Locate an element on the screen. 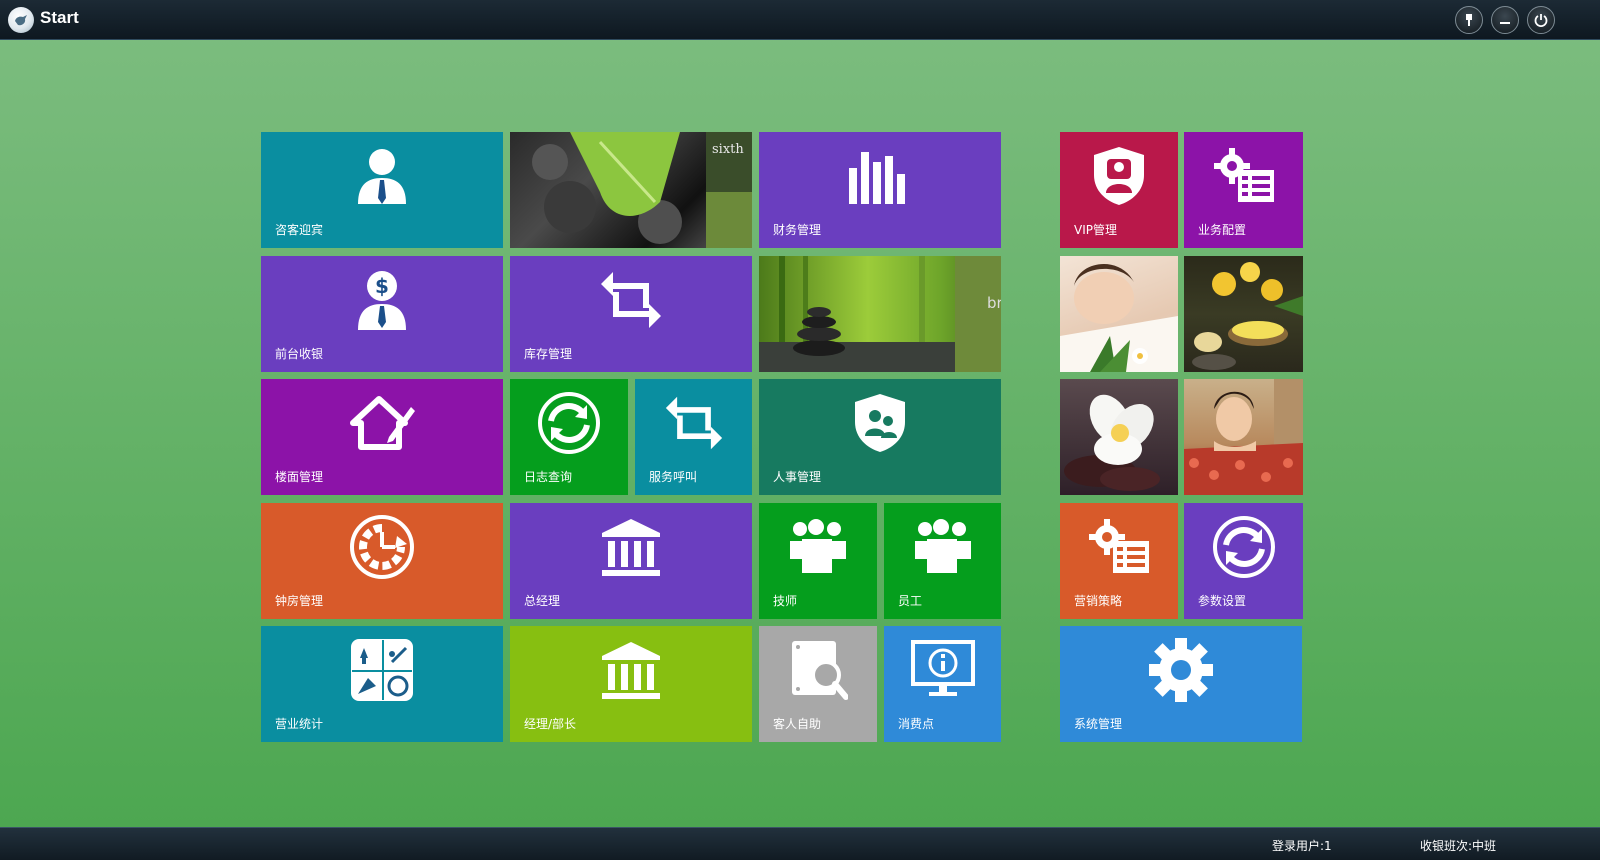 This screenshot has height=860, width=1600. stats-grid-icon is located at coordinates (382, 670).